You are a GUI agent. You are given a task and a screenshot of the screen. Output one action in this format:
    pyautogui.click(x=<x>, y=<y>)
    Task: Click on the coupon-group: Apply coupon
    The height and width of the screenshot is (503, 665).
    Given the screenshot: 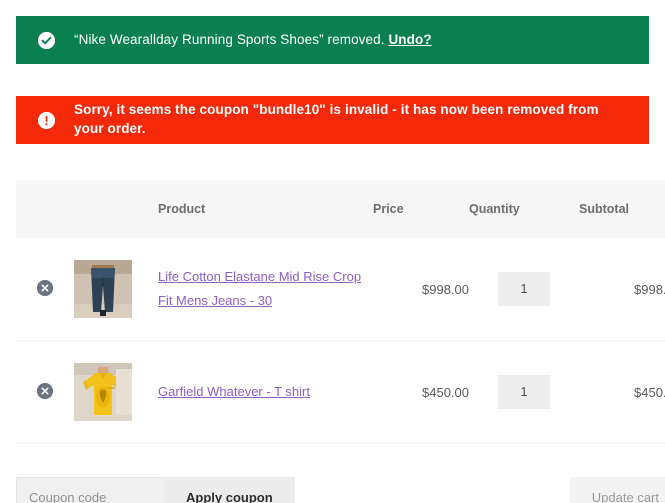 What is the action you would take?
    pyautogui.click(x=155, y=490)
    